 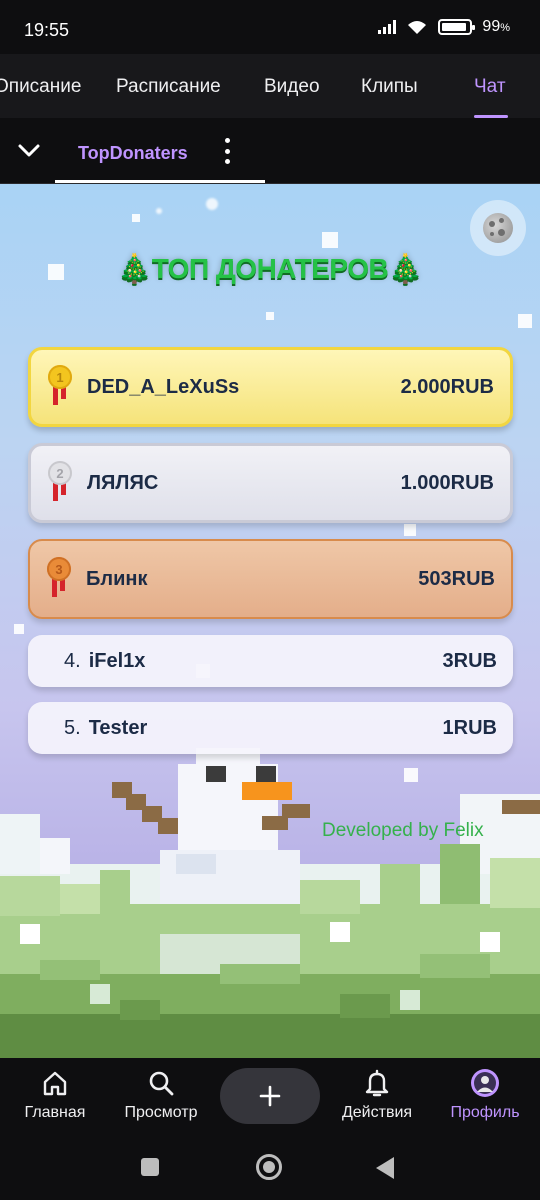 What do you see at coordinates (60, 387) in the screenshot?
I see `gold-medal-icon: 1` at bounding box center [60, 387].